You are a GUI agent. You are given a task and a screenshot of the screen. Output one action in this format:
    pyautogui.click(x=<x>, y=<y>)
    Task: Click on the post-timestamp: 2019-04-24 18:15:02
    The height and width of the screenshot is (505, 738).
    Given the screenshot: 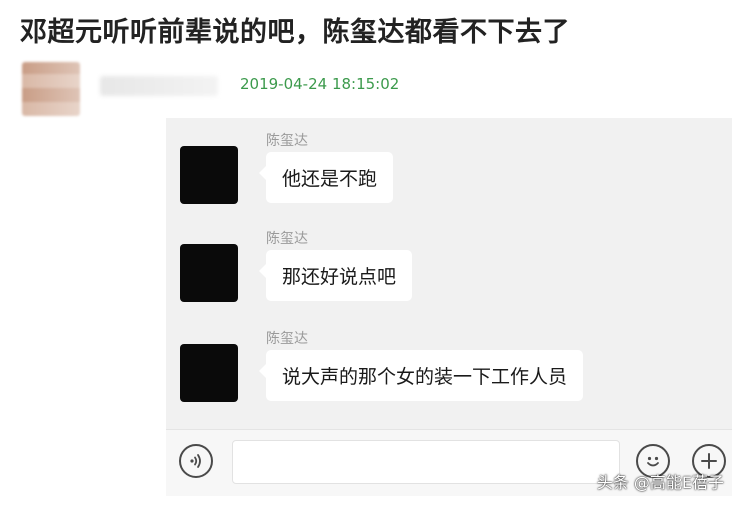 What is the action you would take?
    pyautogui.click(x=320, y=84)
    